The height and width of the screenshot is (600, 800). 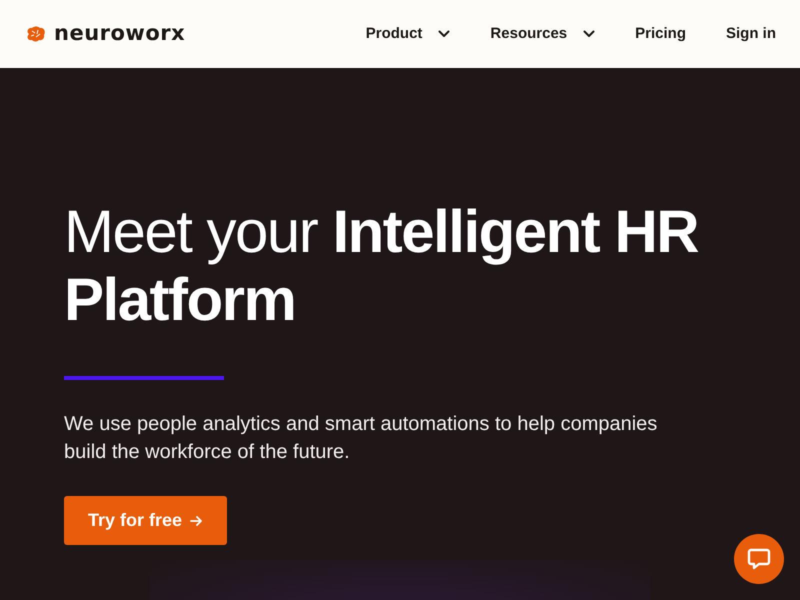 What do you see at coordinates (146, 520) in the screenshot?
I see `try-for-free-button: Try for free` at bounding box center [146, 520].